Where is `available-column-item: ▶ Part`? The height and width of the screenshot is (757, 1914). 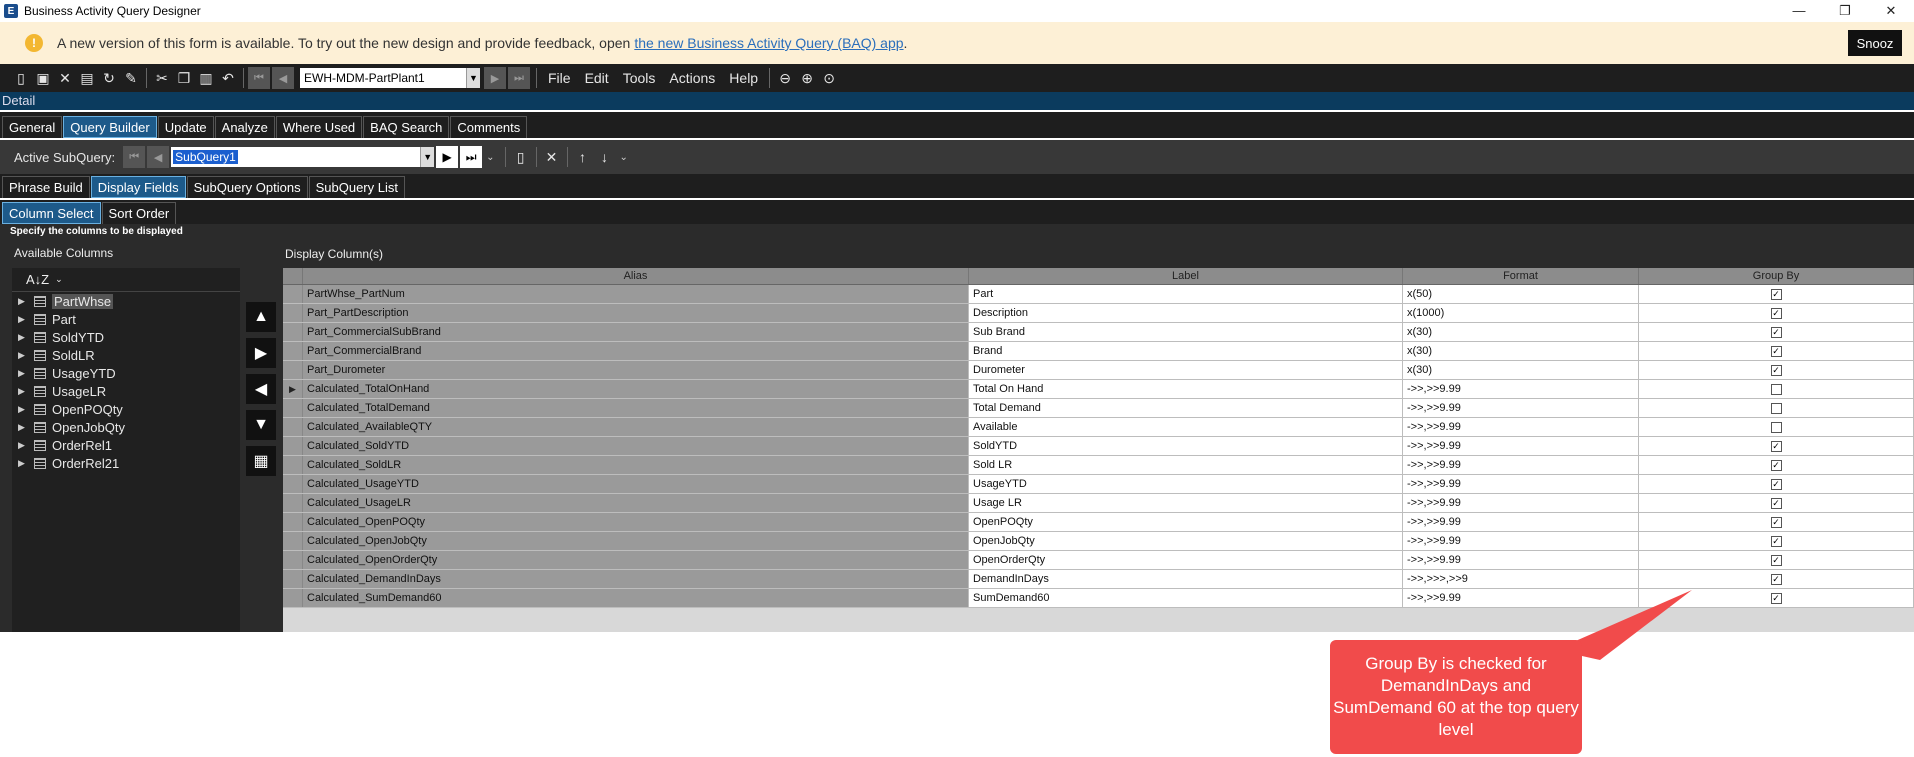
available-column-item: ▶ Part is located at coordinates (126, 319).